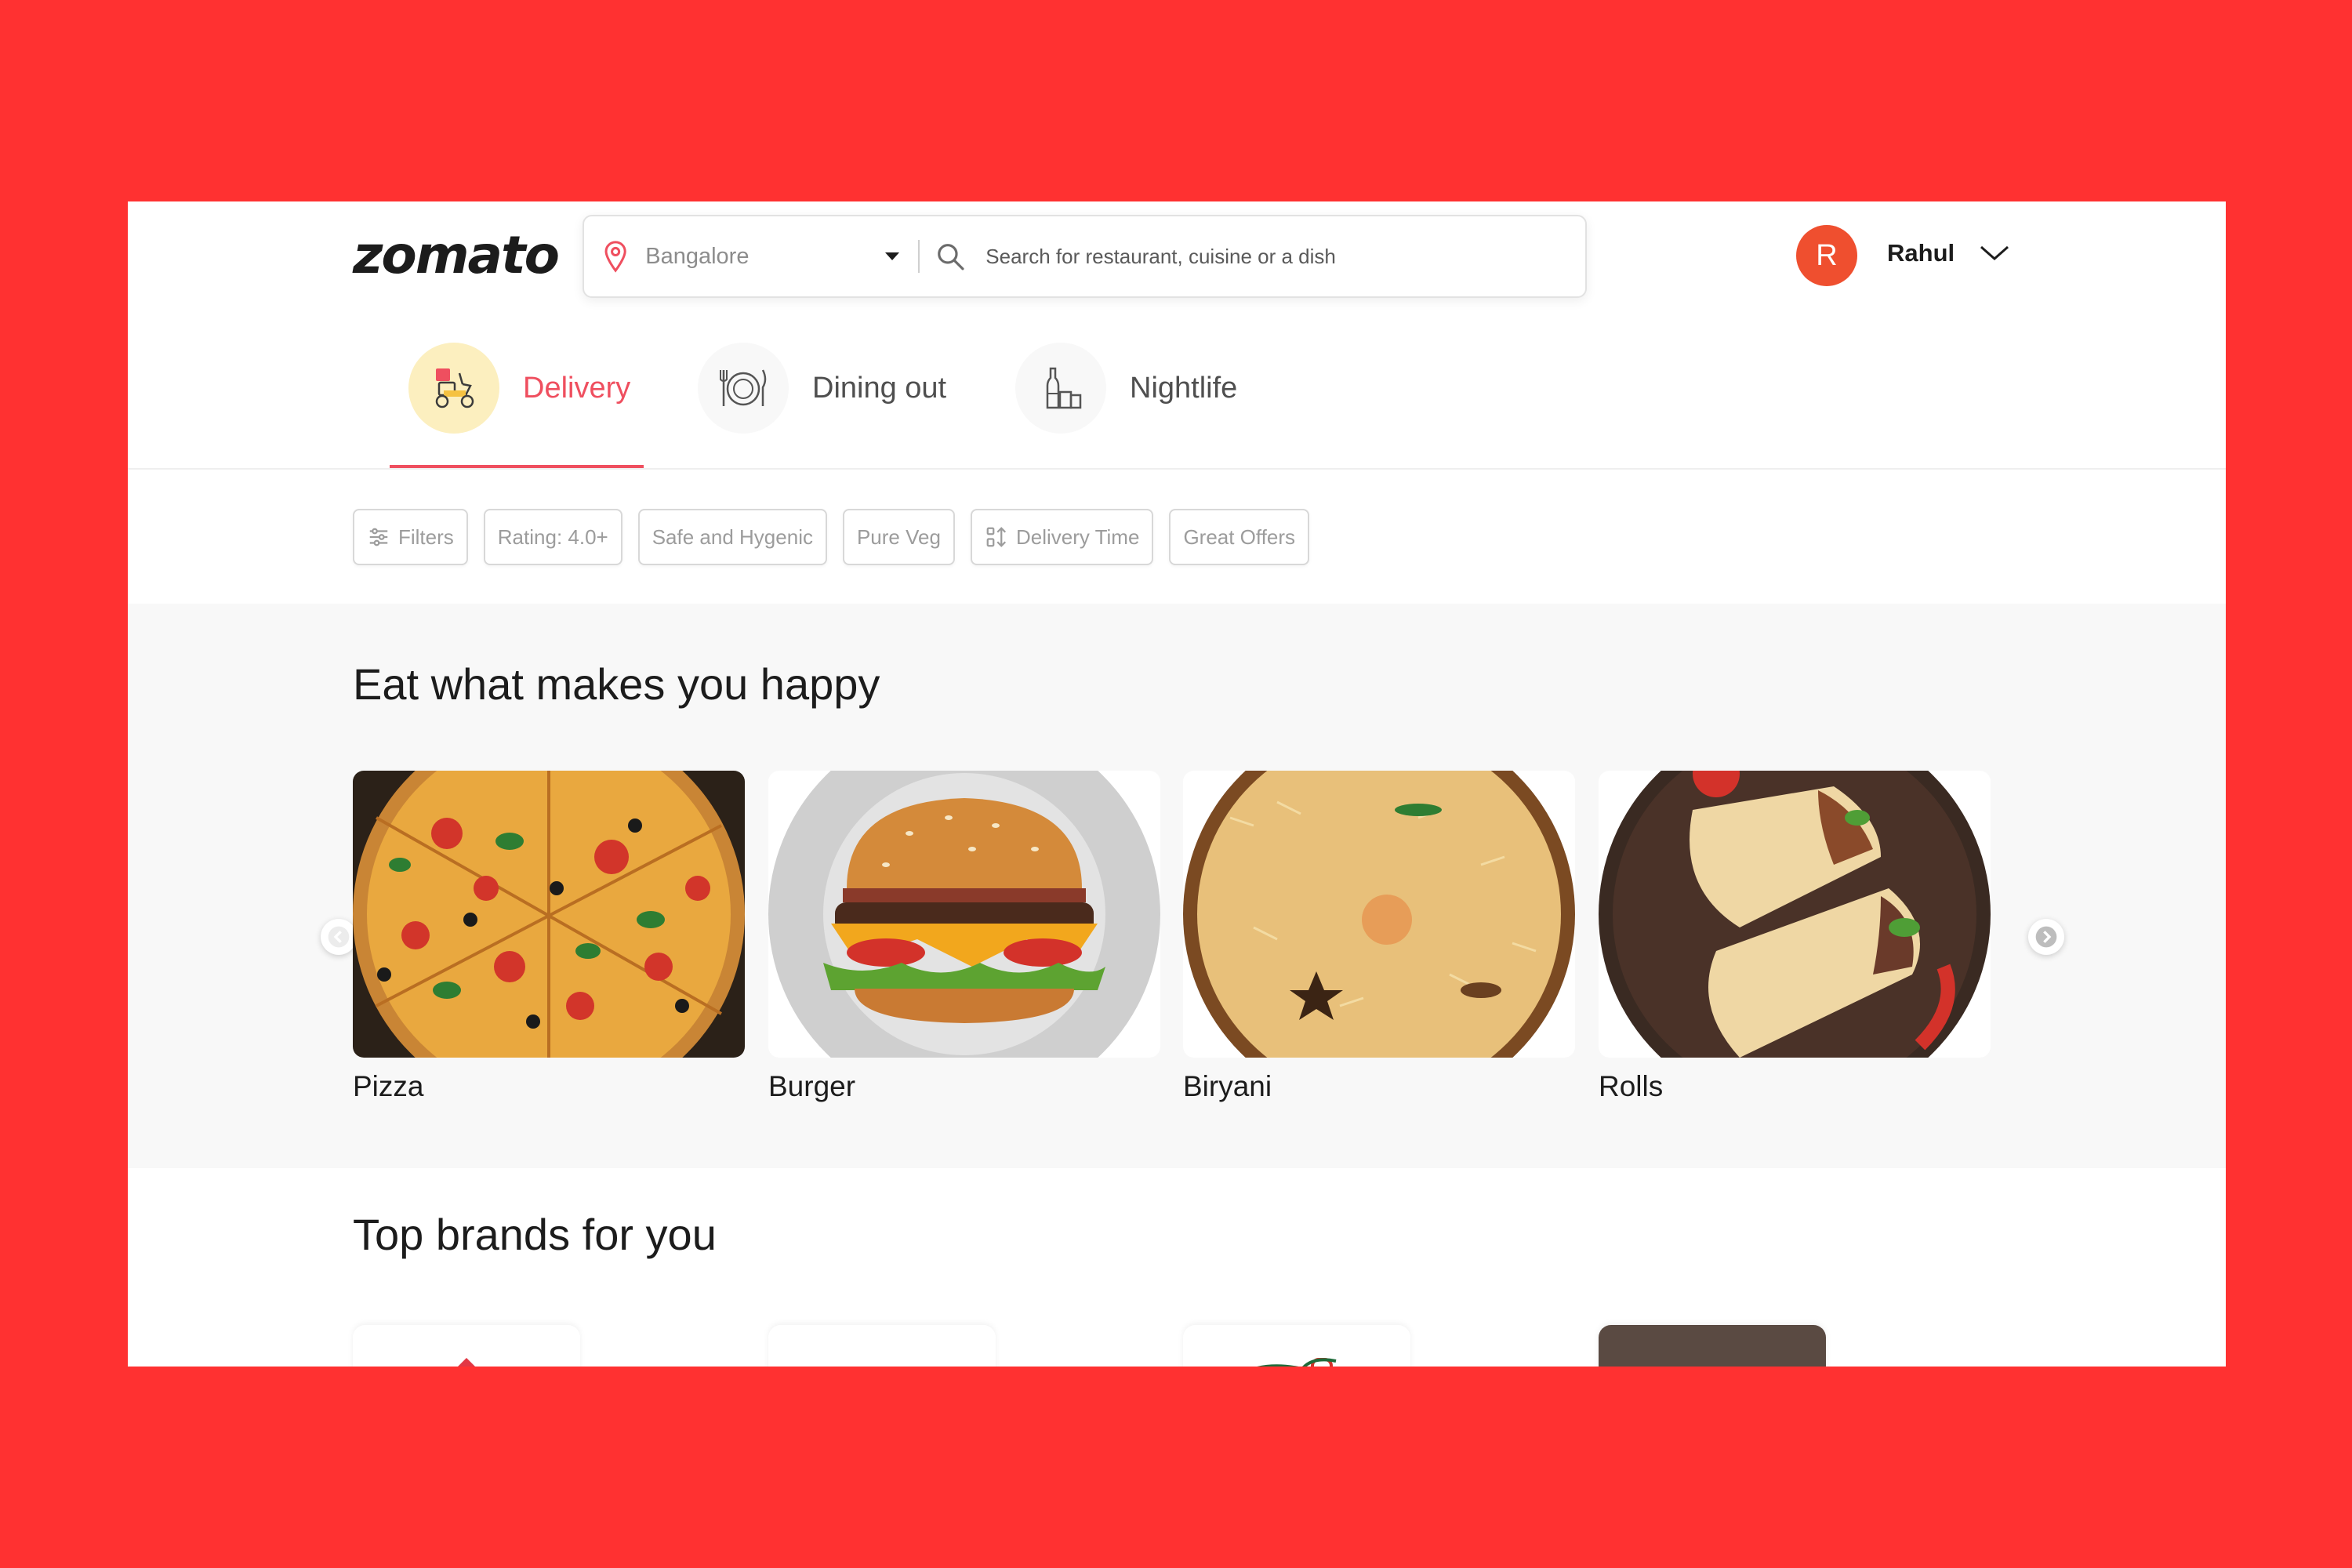  What do you see at coordinates (879, 388) in the screenshot?
I see `tab-dining-out-label: Dining out` at bounding box center [879, 388].